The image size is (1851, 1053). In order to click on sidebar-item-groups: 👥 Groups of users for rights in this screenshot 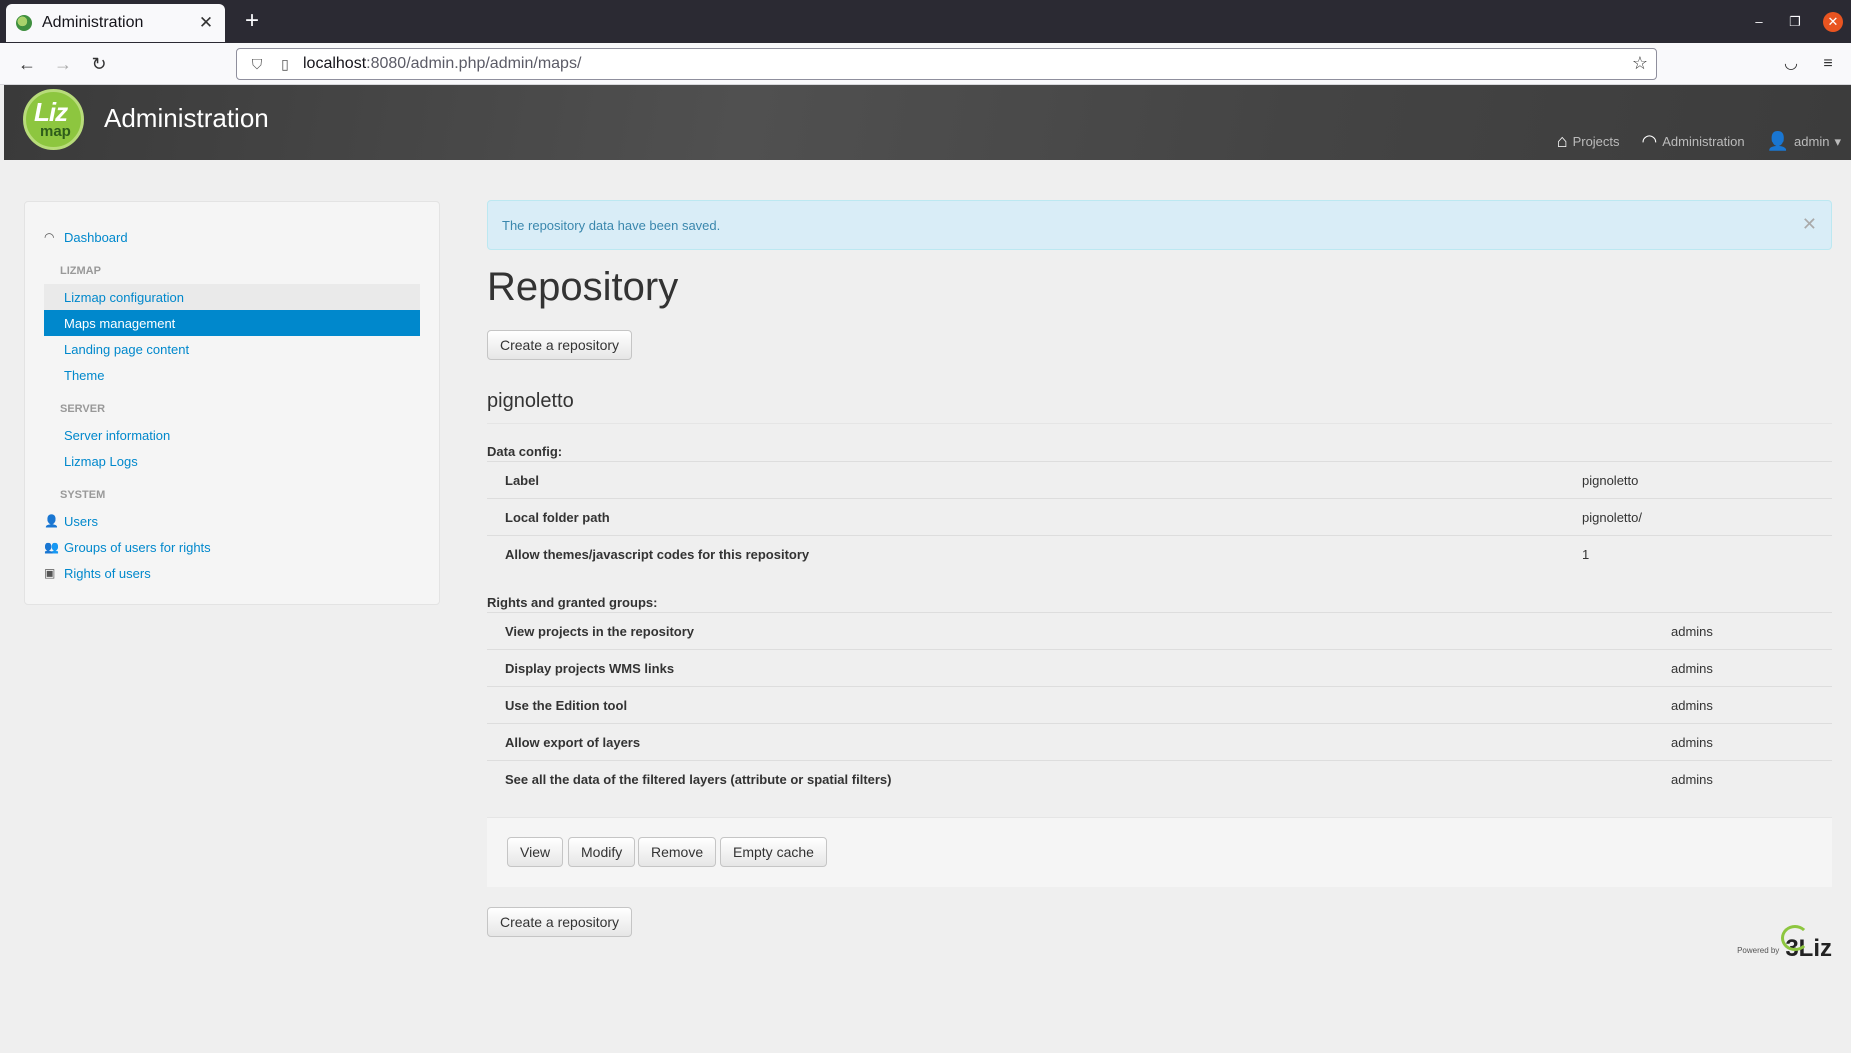, I will do `click(232, 547)`.